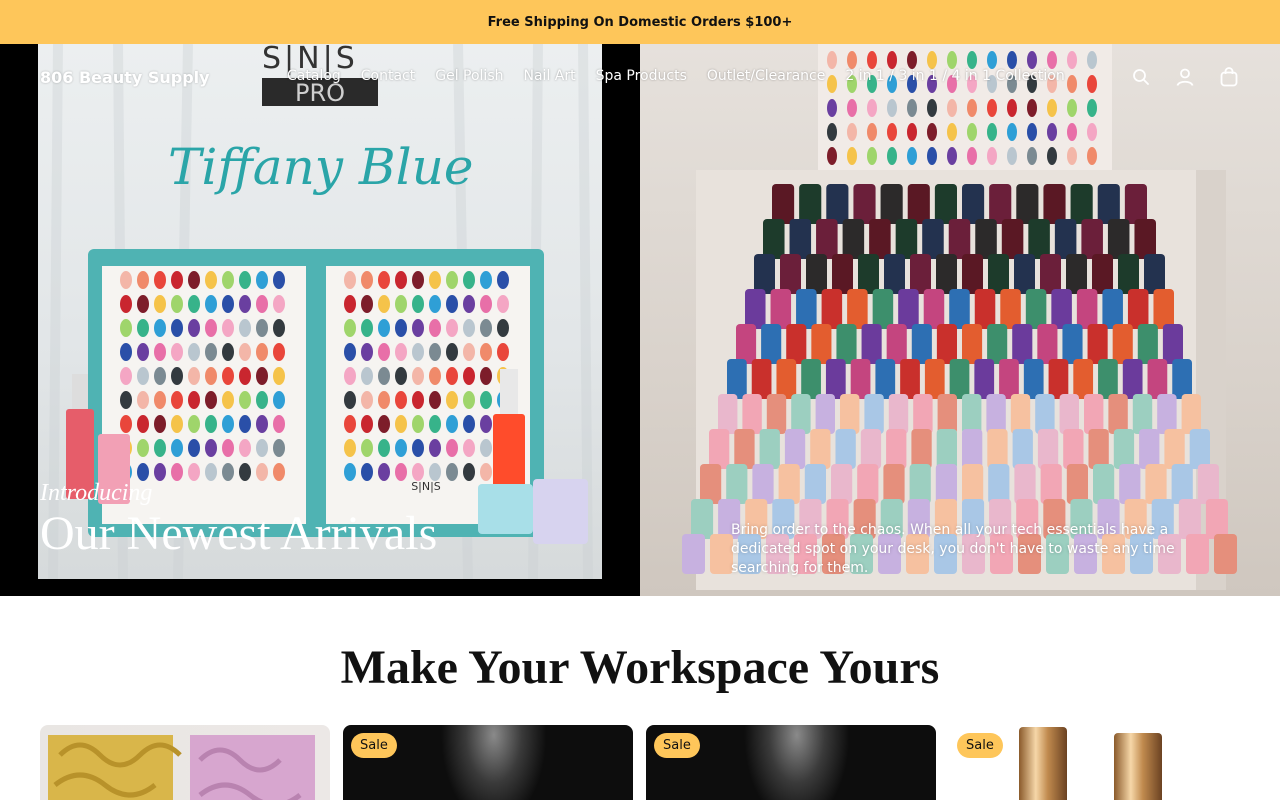 Image resolution: width=1280 pixels, height=800 pixels. Describe the element at coordinates (954, 76) in the screenshot. I see `nav-collection: 2 in 1 / 3 in 1 / 4 in 1 Collection` at that location.